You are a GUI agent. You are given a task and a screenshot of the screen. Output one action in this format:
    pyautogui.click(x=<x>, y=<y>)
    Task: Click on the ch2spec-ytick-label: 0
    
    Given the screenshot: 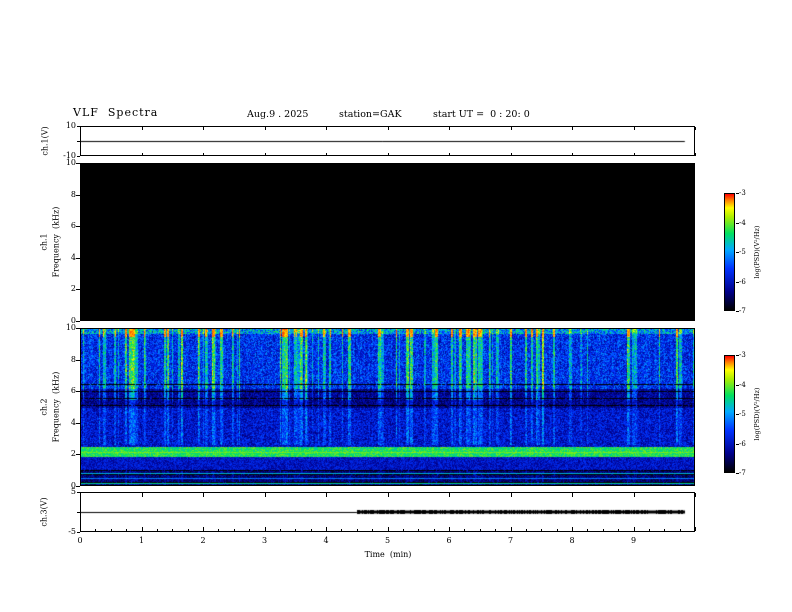 What is the action you would take?
    pyautogui.click(x=73, y=485)
    